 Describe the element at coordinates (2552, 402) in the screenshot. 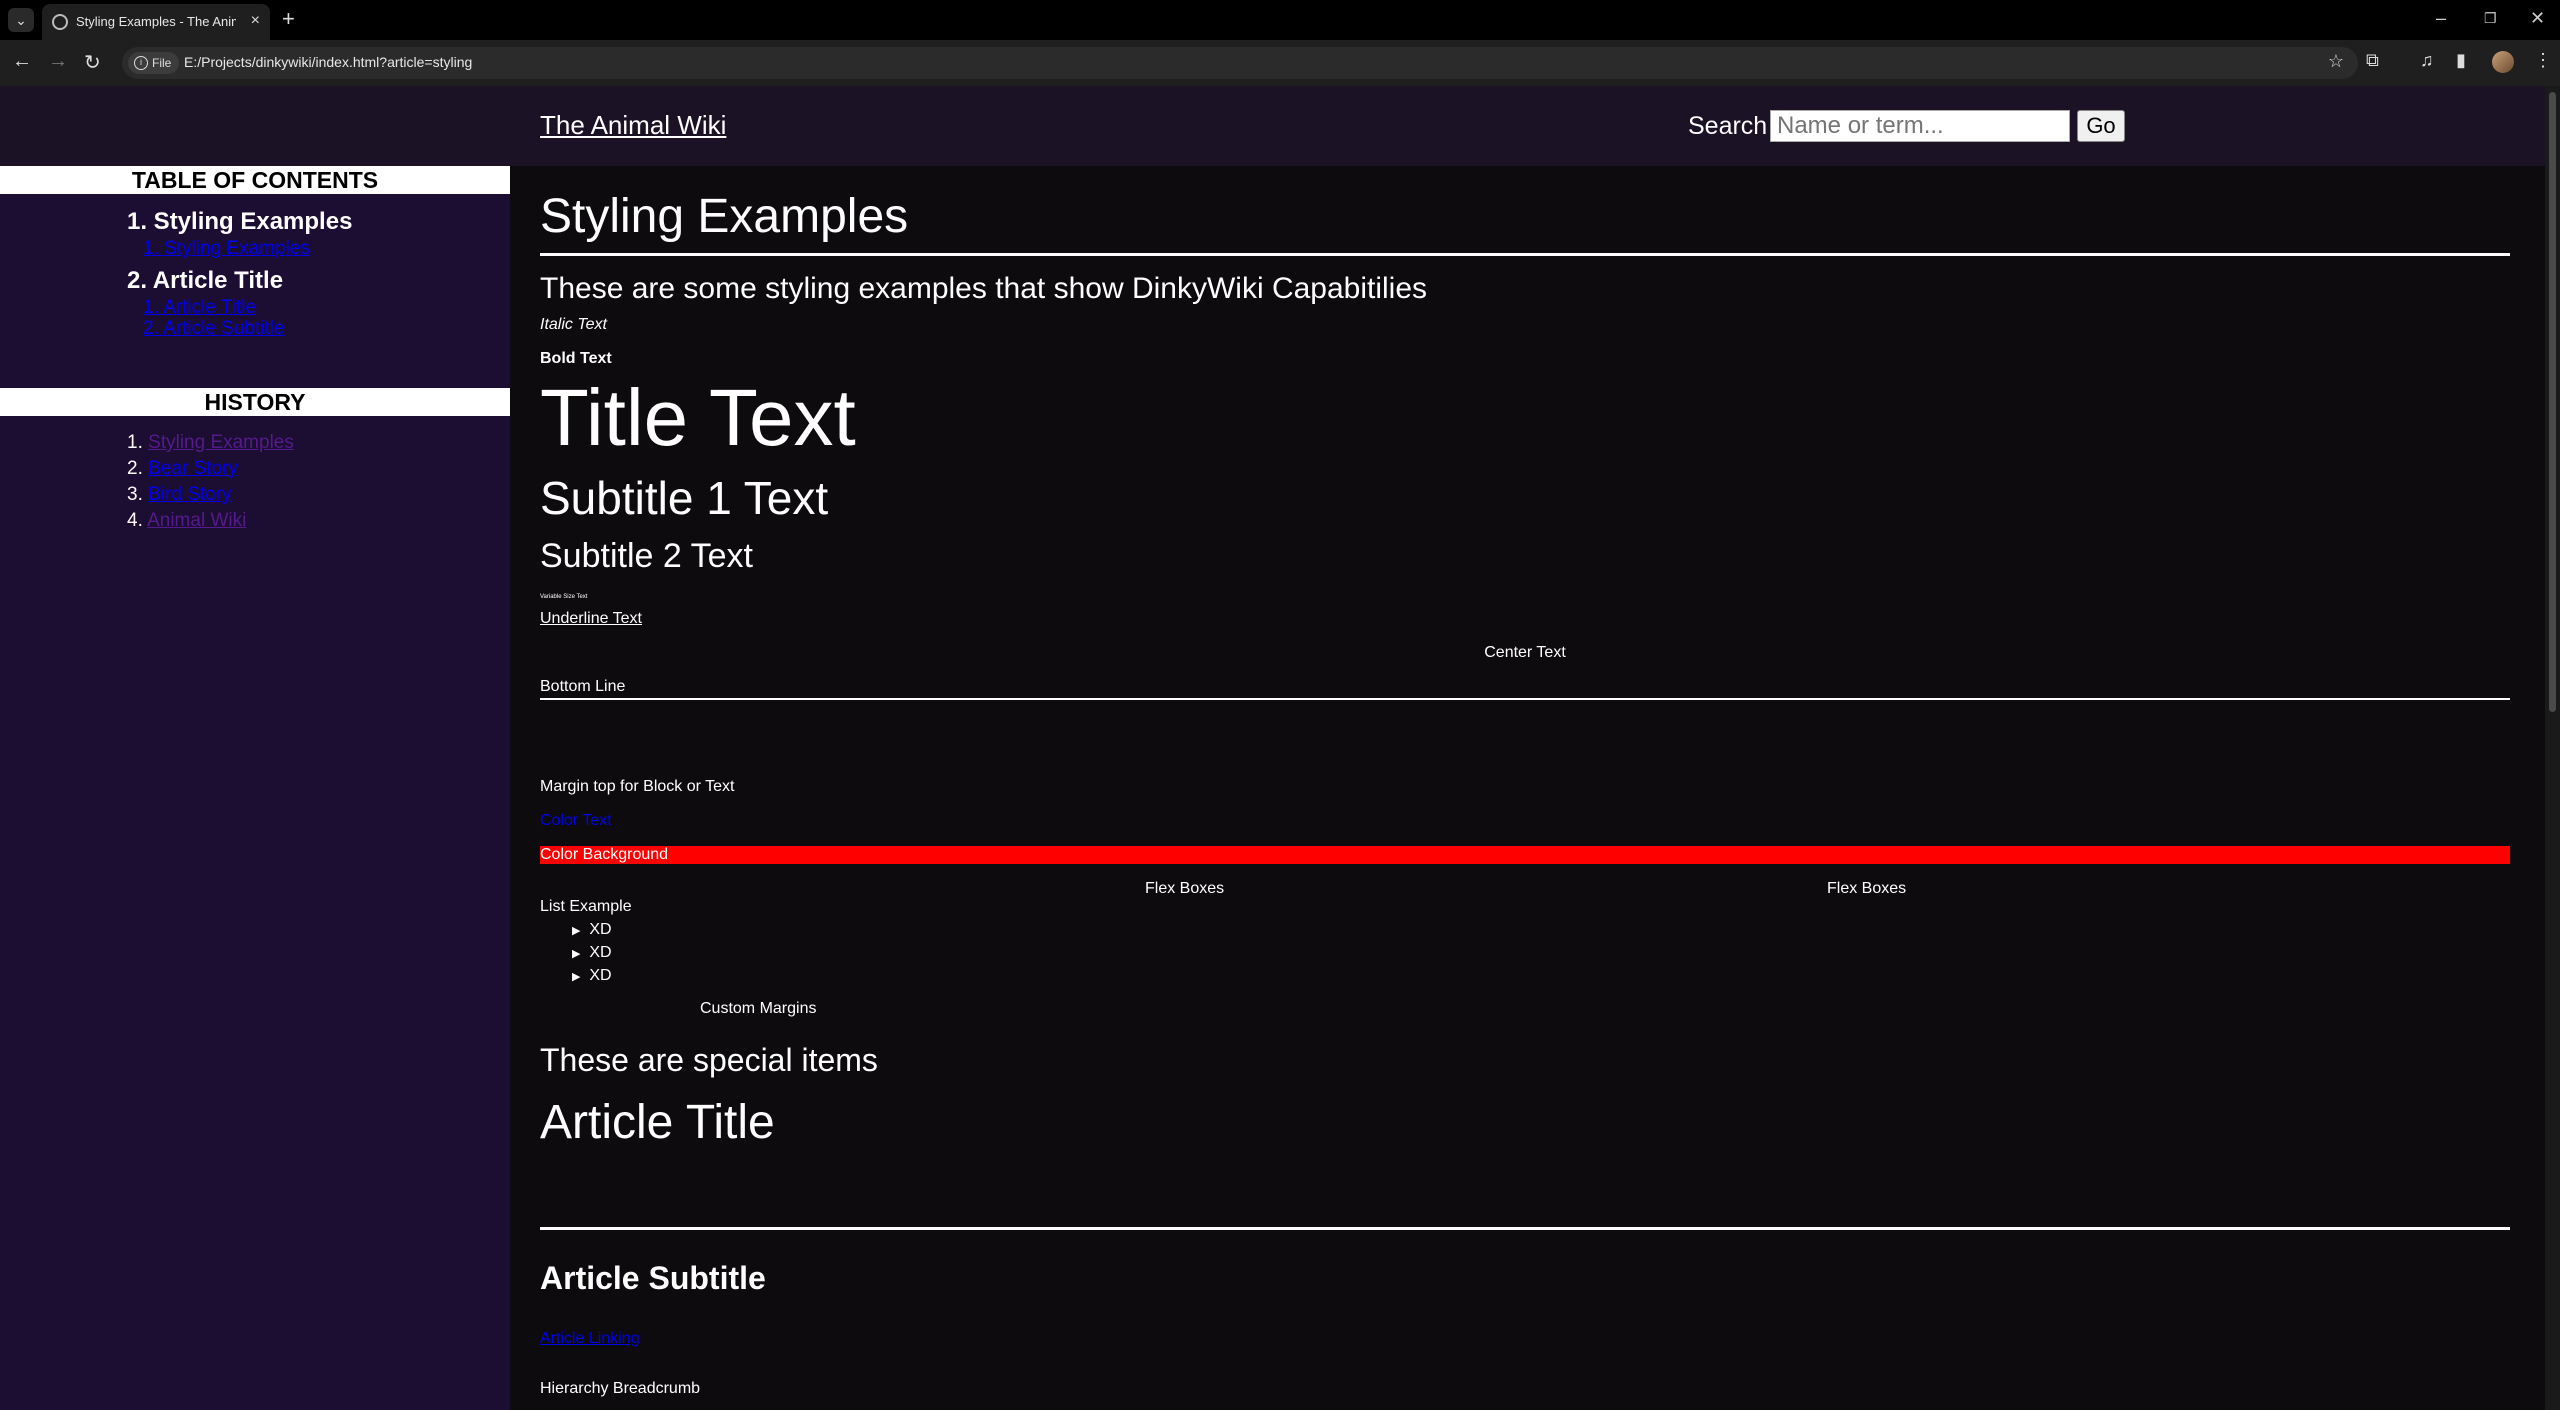

I see `scroll-thumb` at that location.